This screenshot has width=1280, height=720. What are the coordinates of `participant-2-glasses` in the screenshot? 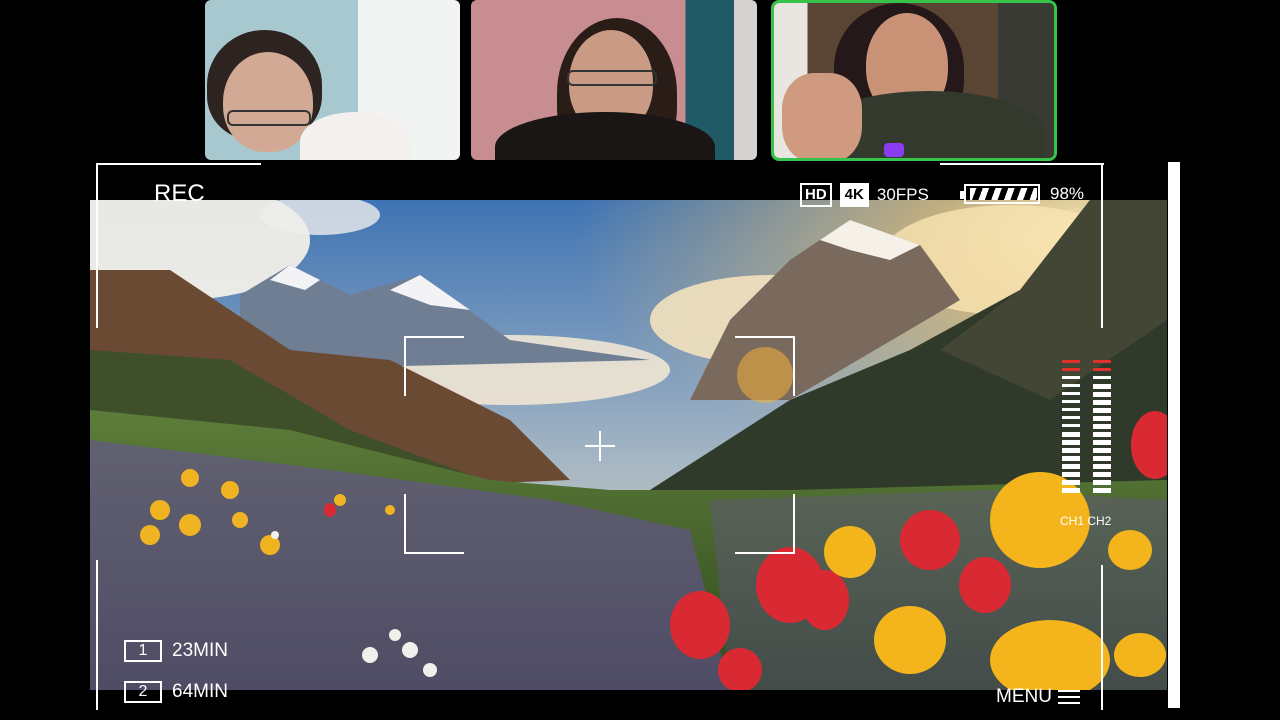 It's located at (612, 78).